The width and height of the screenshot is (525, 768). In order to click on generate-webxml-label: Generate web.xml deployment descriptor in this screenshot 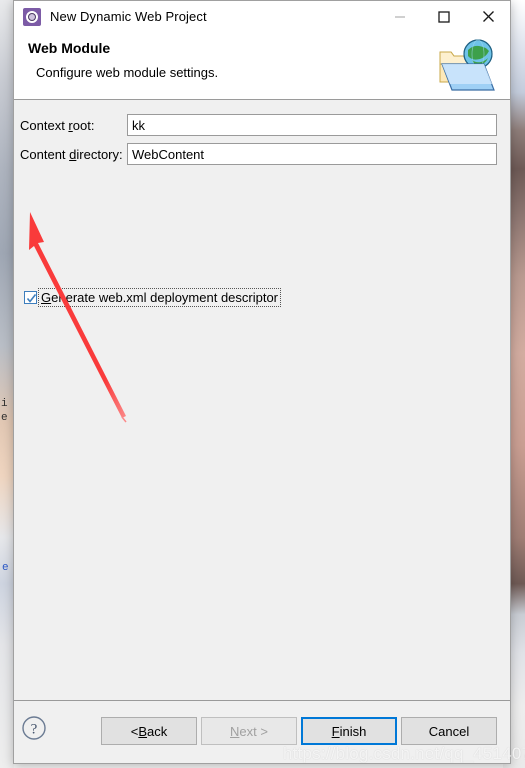, I will do `click(160, 297)`.